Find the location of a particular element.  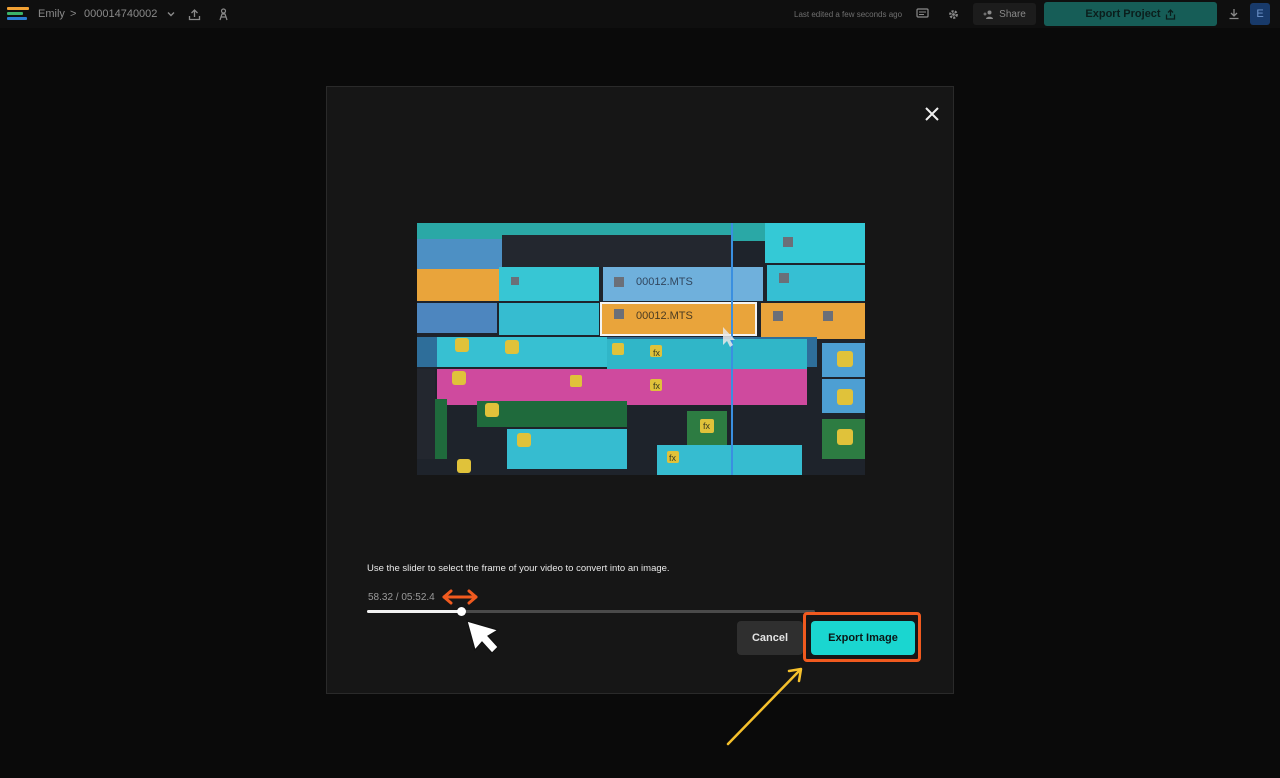

time-readout: 58.32 / 05:52.4 is located at coordinates (401, 597).